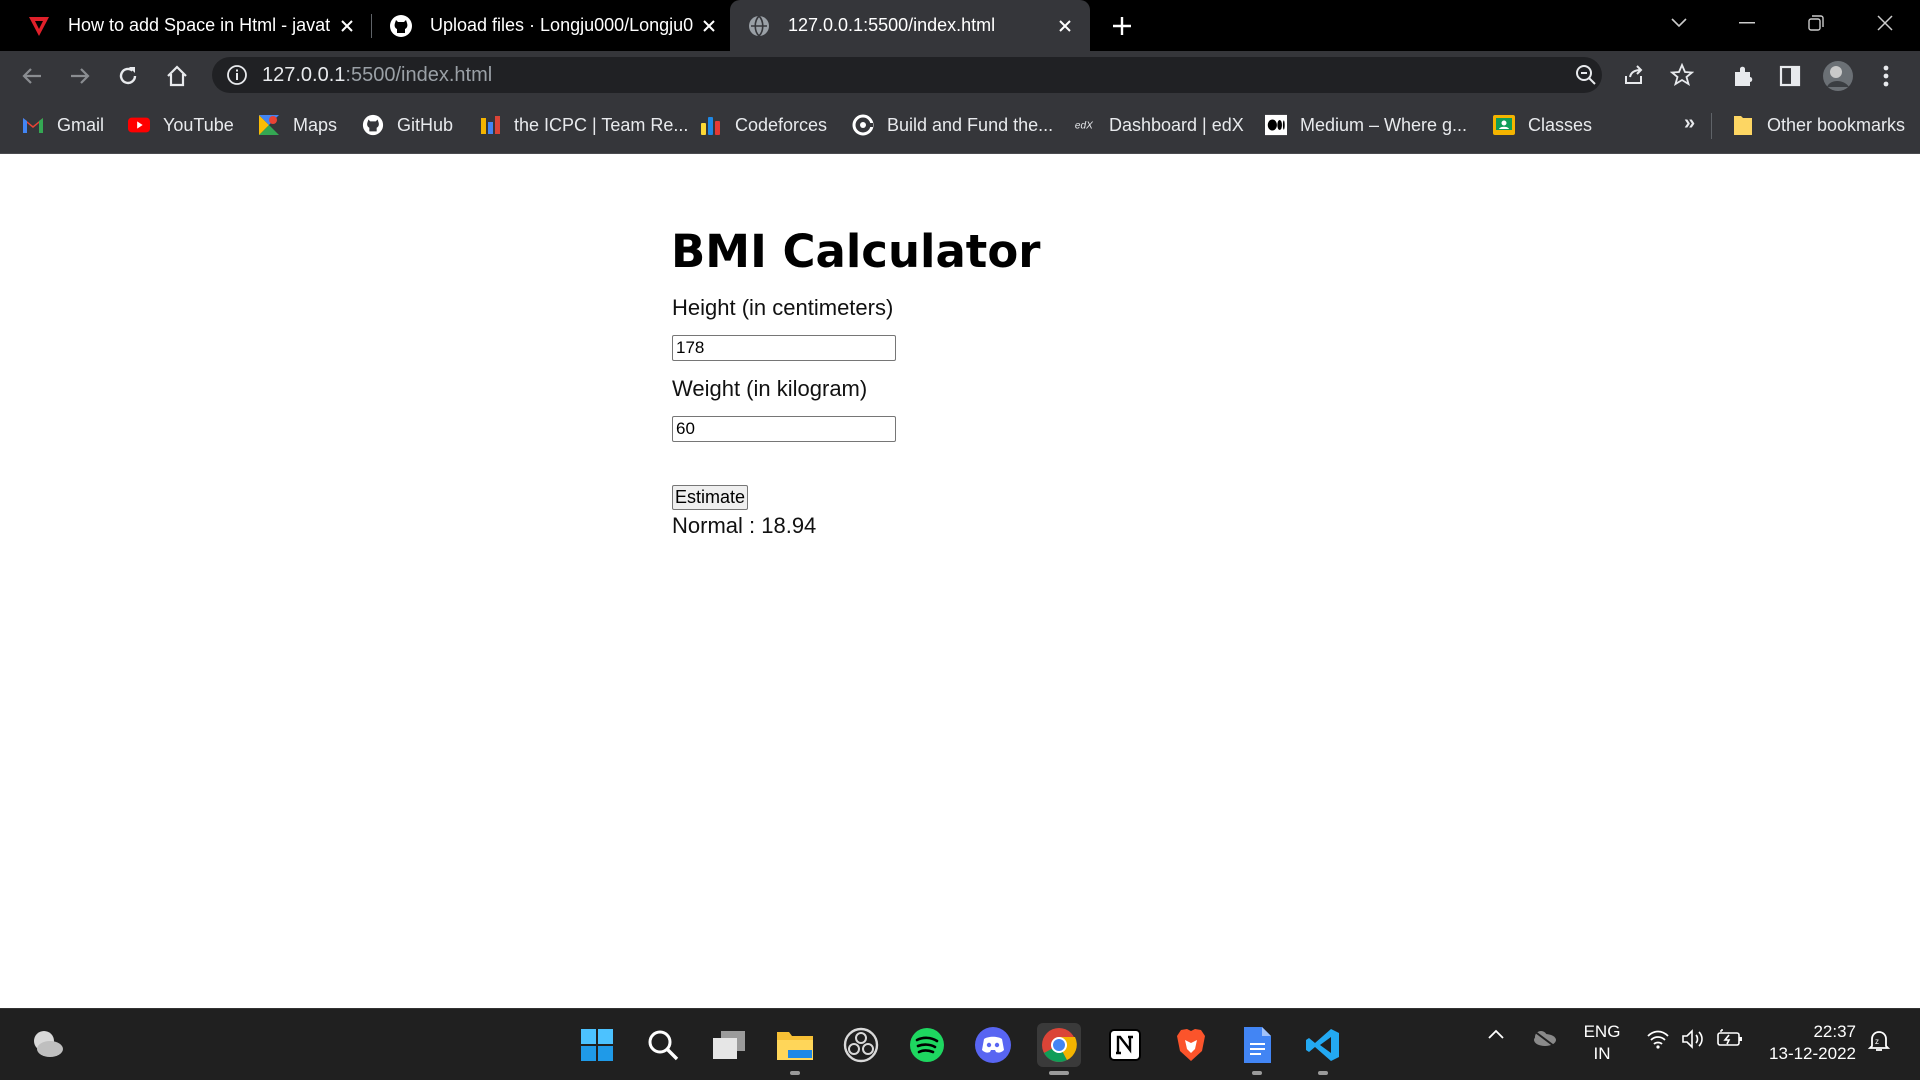 This screenshot has width=1920, height=1080. I want to click on bookmark-label: GitHub, so click(425, 124).